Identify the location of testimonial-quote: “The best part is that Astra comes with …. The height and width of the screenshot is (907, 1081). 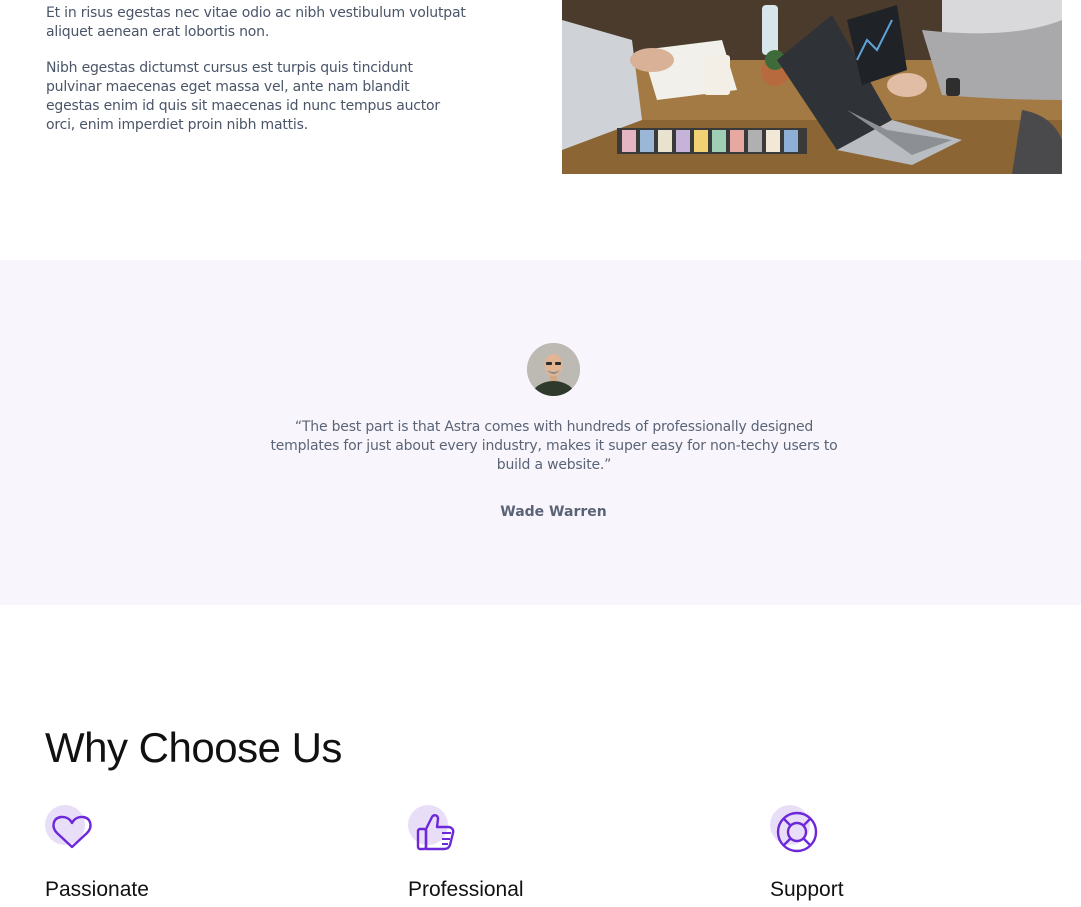
(554, 446).